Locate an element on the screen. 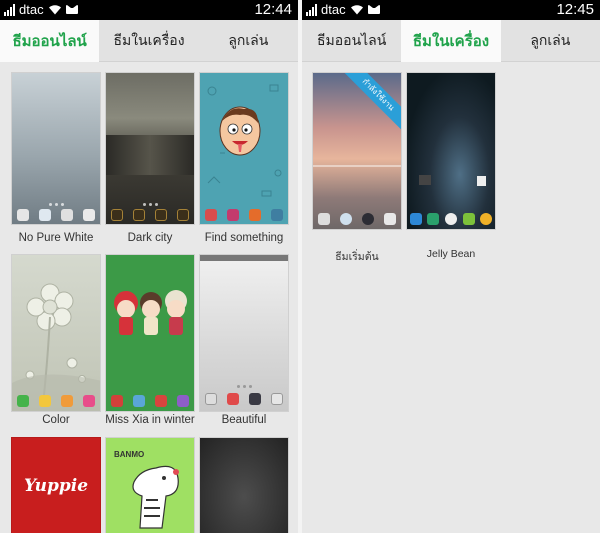  status-bar: dtac 12:44 is located at coordinates (149, 10).